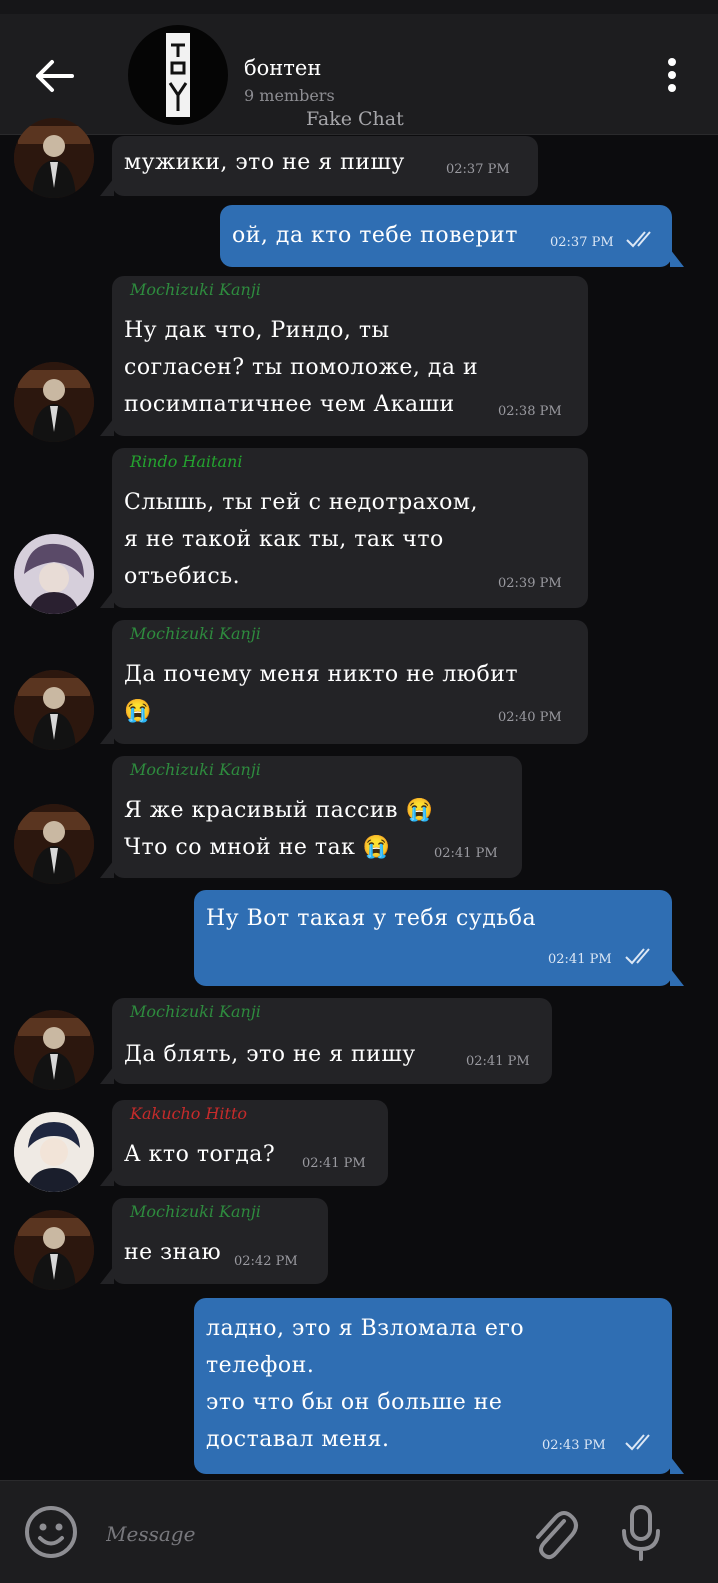 The height and width of the screenshot is (1583, 718). What do you see at coordinates (182, 576) in the screenshot?
I see `message-text: отъебись.` at bounding box center [182, 576].